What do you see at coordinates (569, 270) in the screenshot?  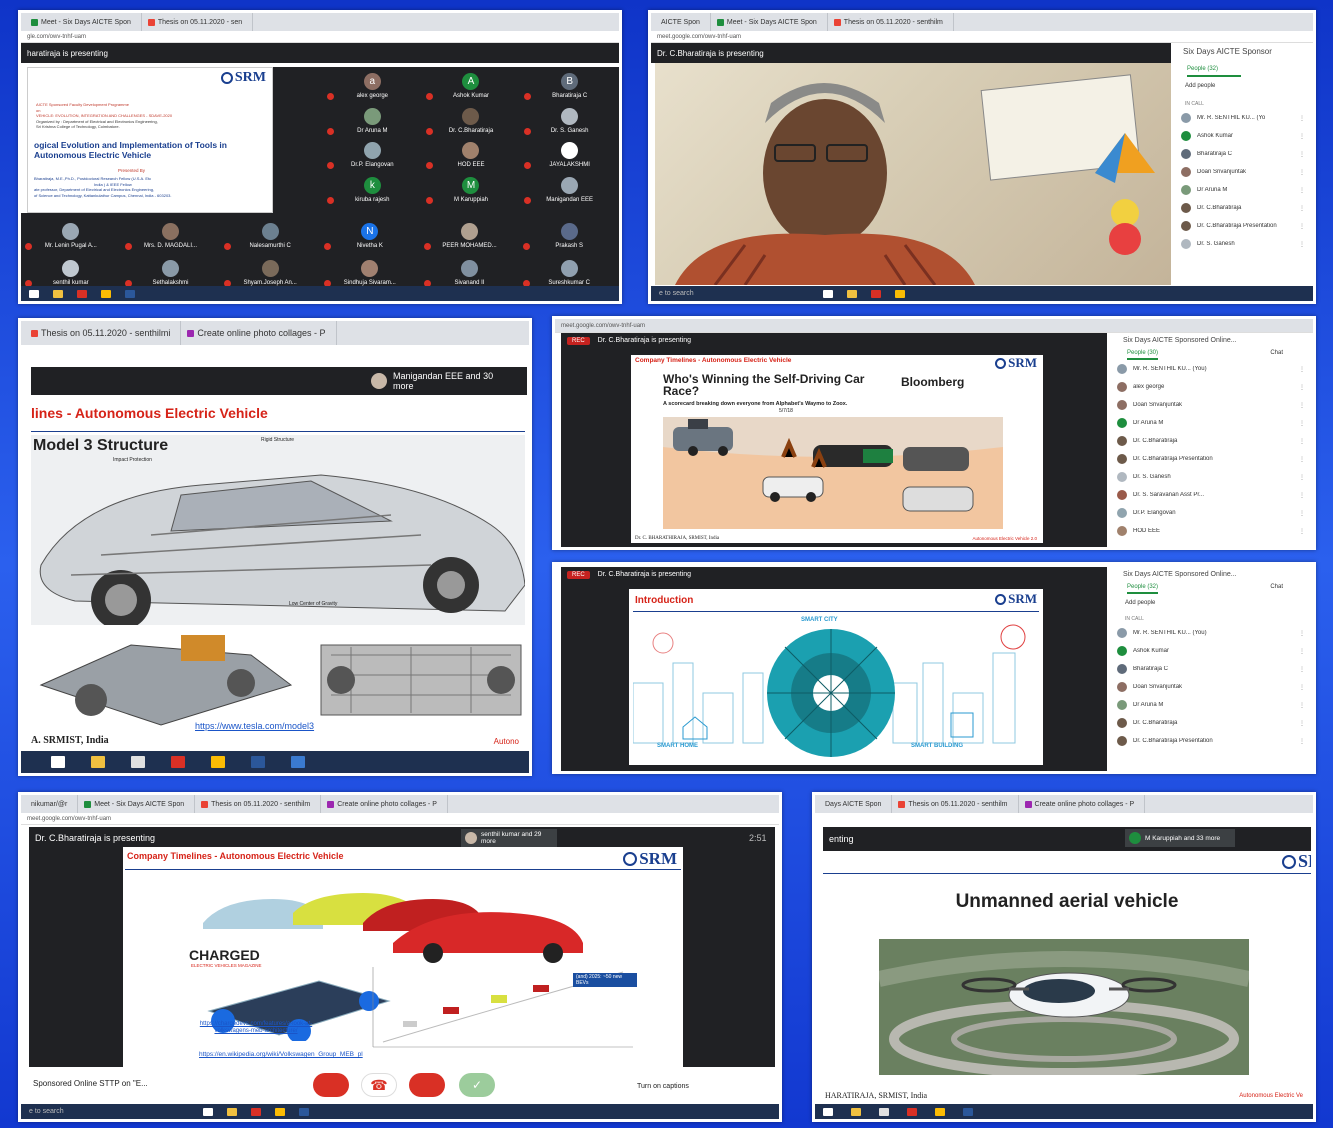 I see `participant-tile: Sureshkumar C` at bounding box center [569, 270].